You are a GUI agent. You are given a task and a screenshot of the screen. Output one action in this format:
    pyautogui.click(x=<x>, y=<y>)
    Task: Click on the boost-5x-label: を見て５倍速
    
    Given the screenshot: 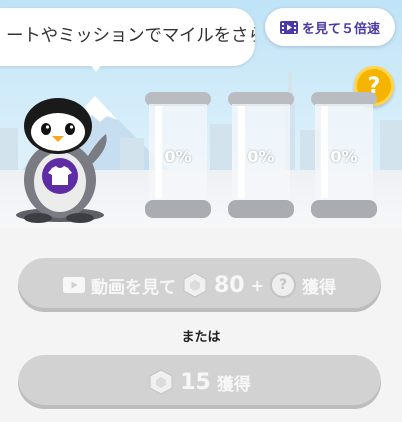 What is the action you would take?
    pyautogui.click(x=340, y=29)
    